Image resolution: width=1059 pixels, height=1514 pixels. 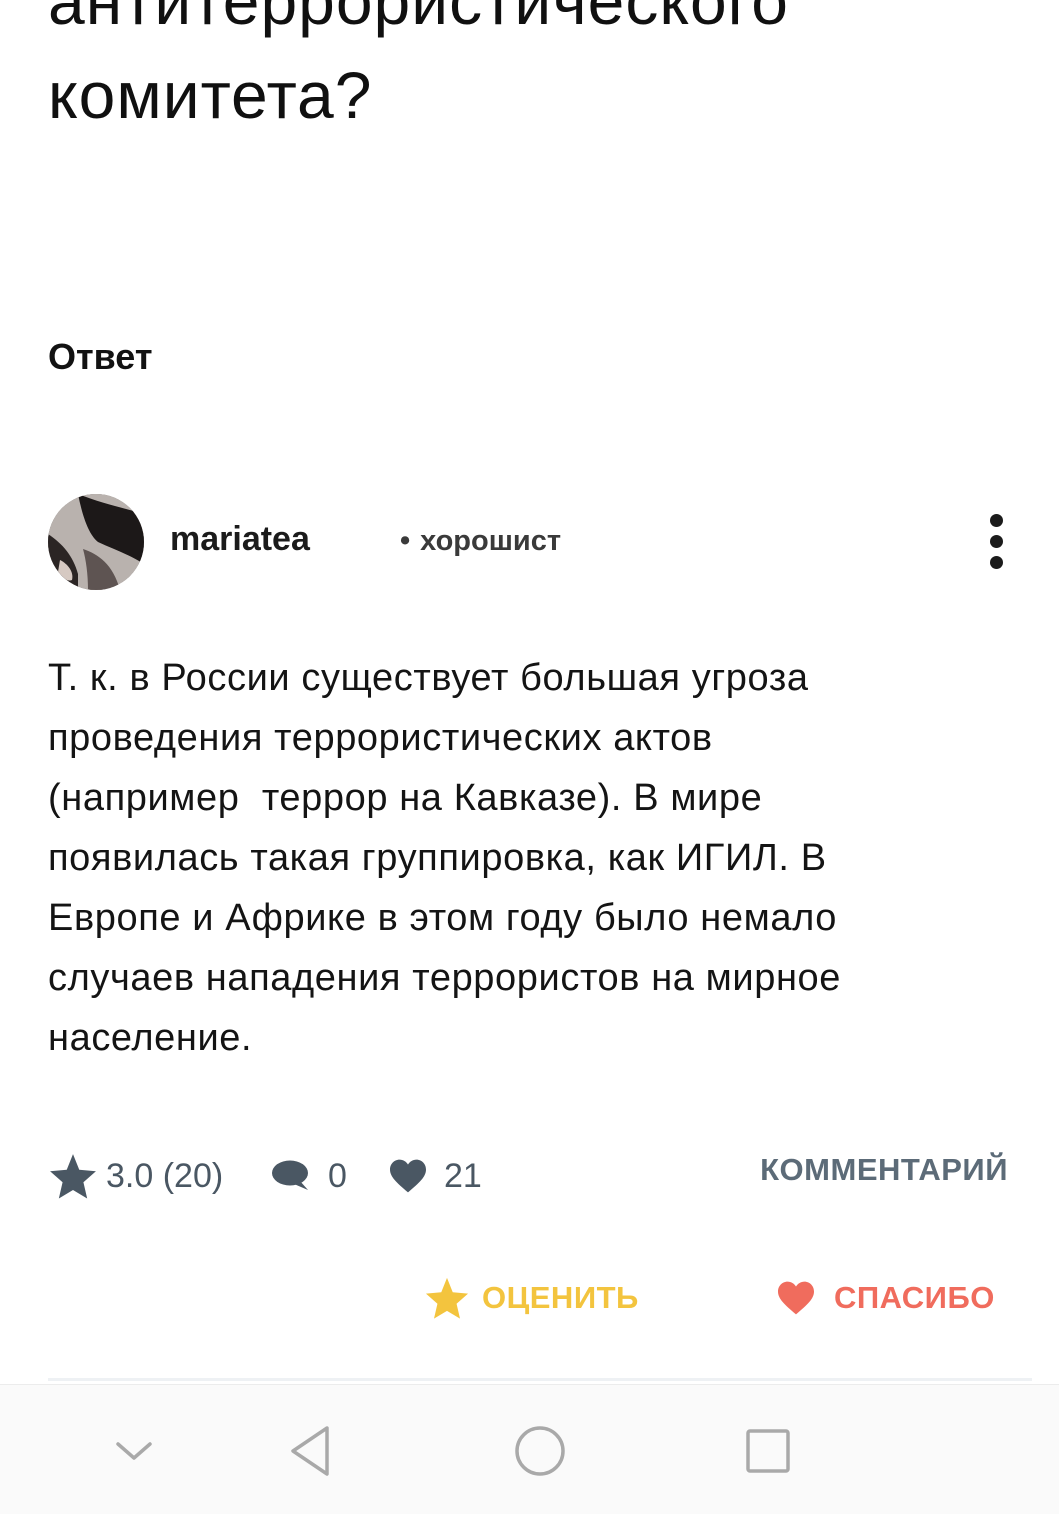 I want to click on likes-stat: 21, so click(x=435, y=1176).